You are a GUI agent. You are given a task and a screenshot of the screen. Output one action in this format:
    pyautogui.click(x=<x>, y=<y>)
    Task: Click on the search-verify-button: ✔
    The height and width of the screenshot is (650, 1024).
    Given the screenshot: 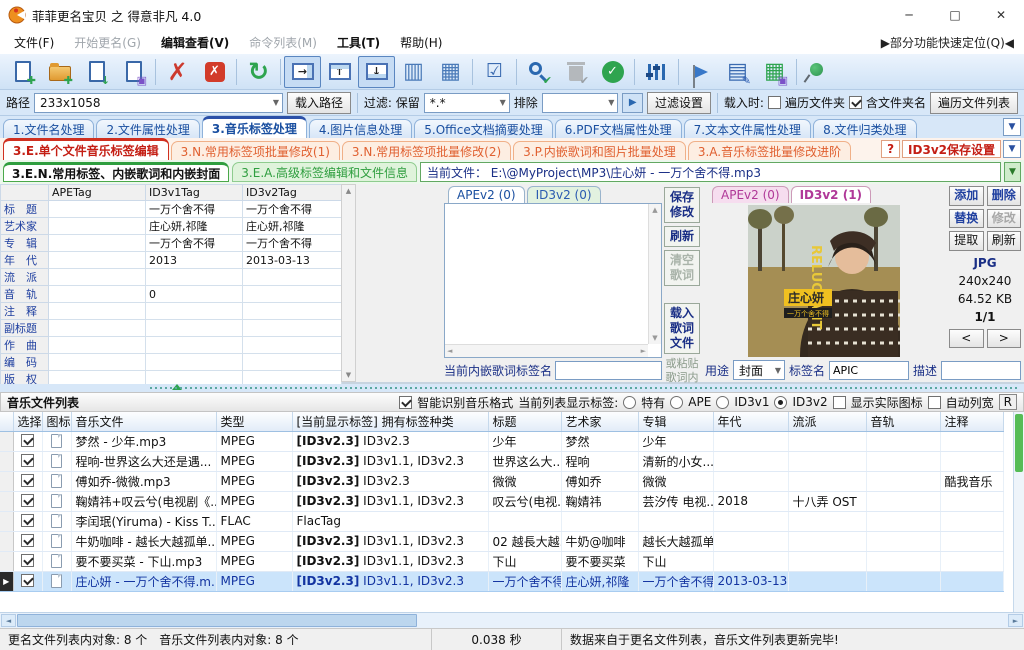 What is the action you would take?
    pyautogui.click(x=538, y=72)
    